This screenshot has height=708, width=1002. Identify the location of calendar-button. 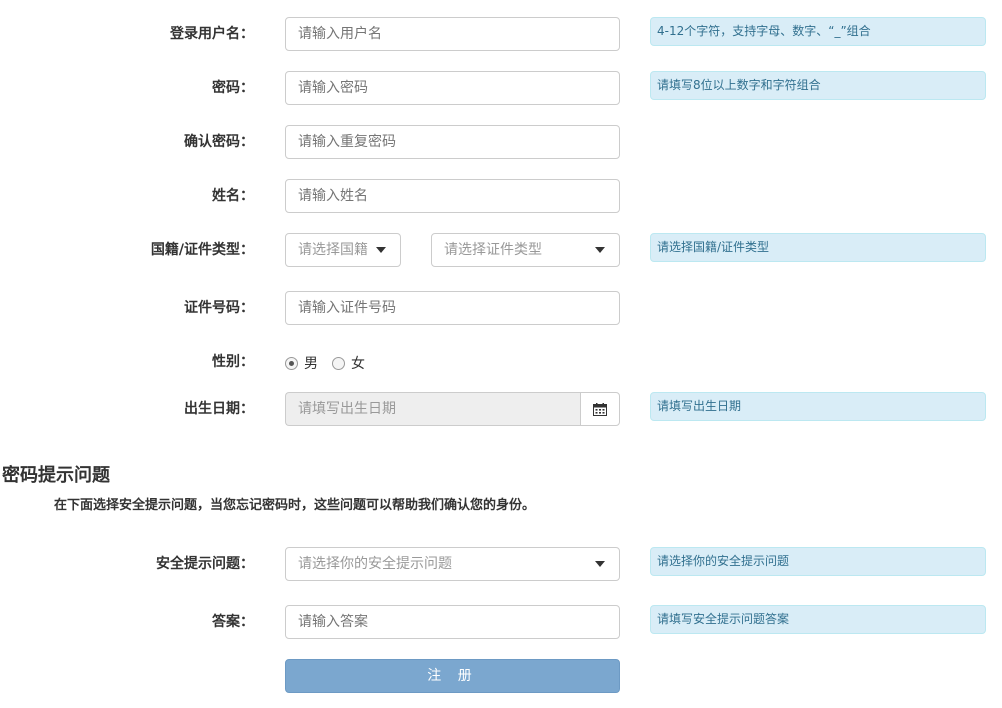
(600, 409).